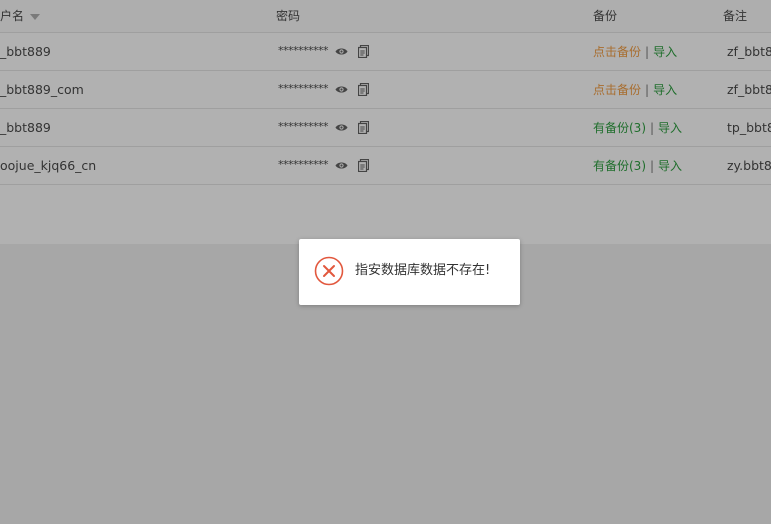  Describe the element at coordinates (423, 270) in the screenshot. I see `error-message: 指安数据库数据不存在!` at that location.